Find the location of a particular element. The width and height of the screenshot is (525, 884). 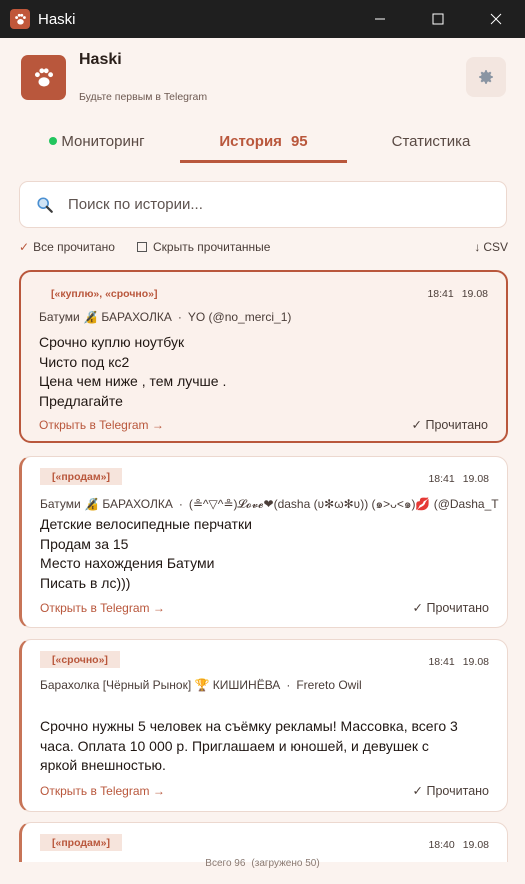

loaded-count: (загружено 50) is located at coordinates (285, 863).